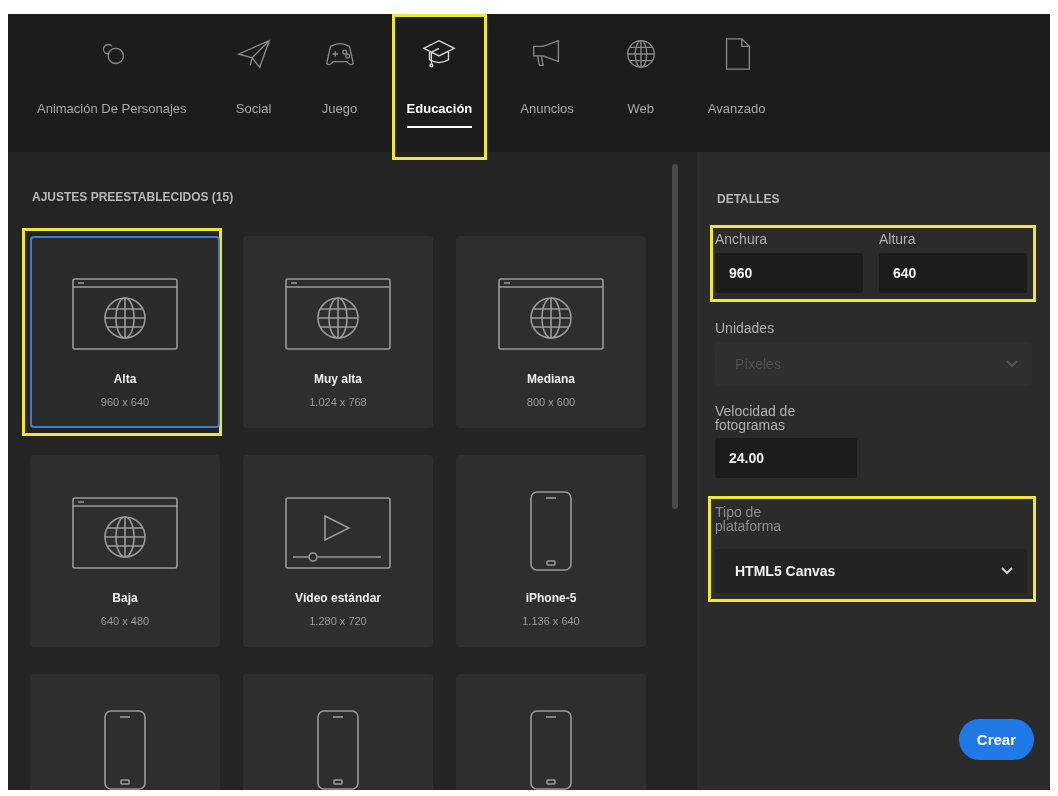  What do you see at coordinates (339, 87) in the screenshot?
I see `category-tab: Juego` at bounding box center [339, 87].